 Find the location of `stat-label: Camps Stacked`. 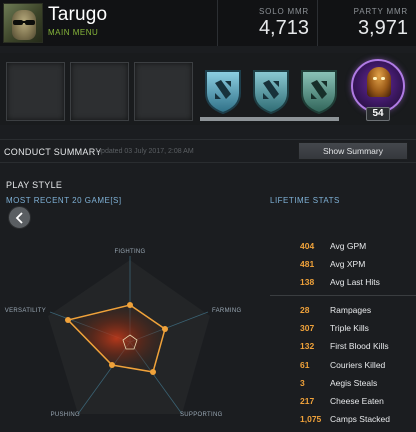

stat-label: Camps Stacked is located at coordinates (360, 419).